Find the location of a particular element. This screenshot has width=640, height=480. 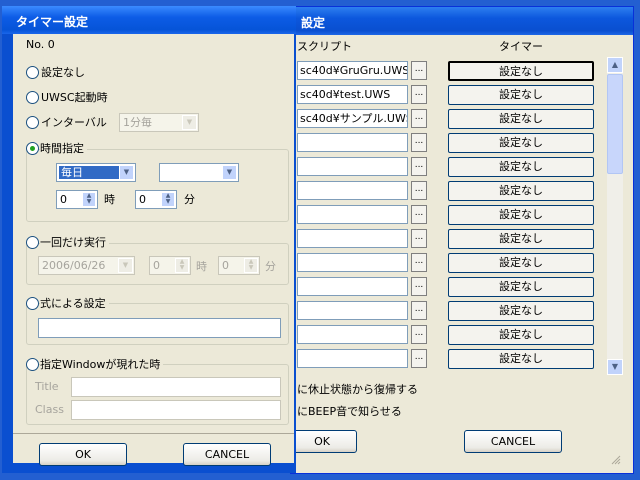

scroll-down-arrow-icon: ▼ is located at coordinates (615, 367).